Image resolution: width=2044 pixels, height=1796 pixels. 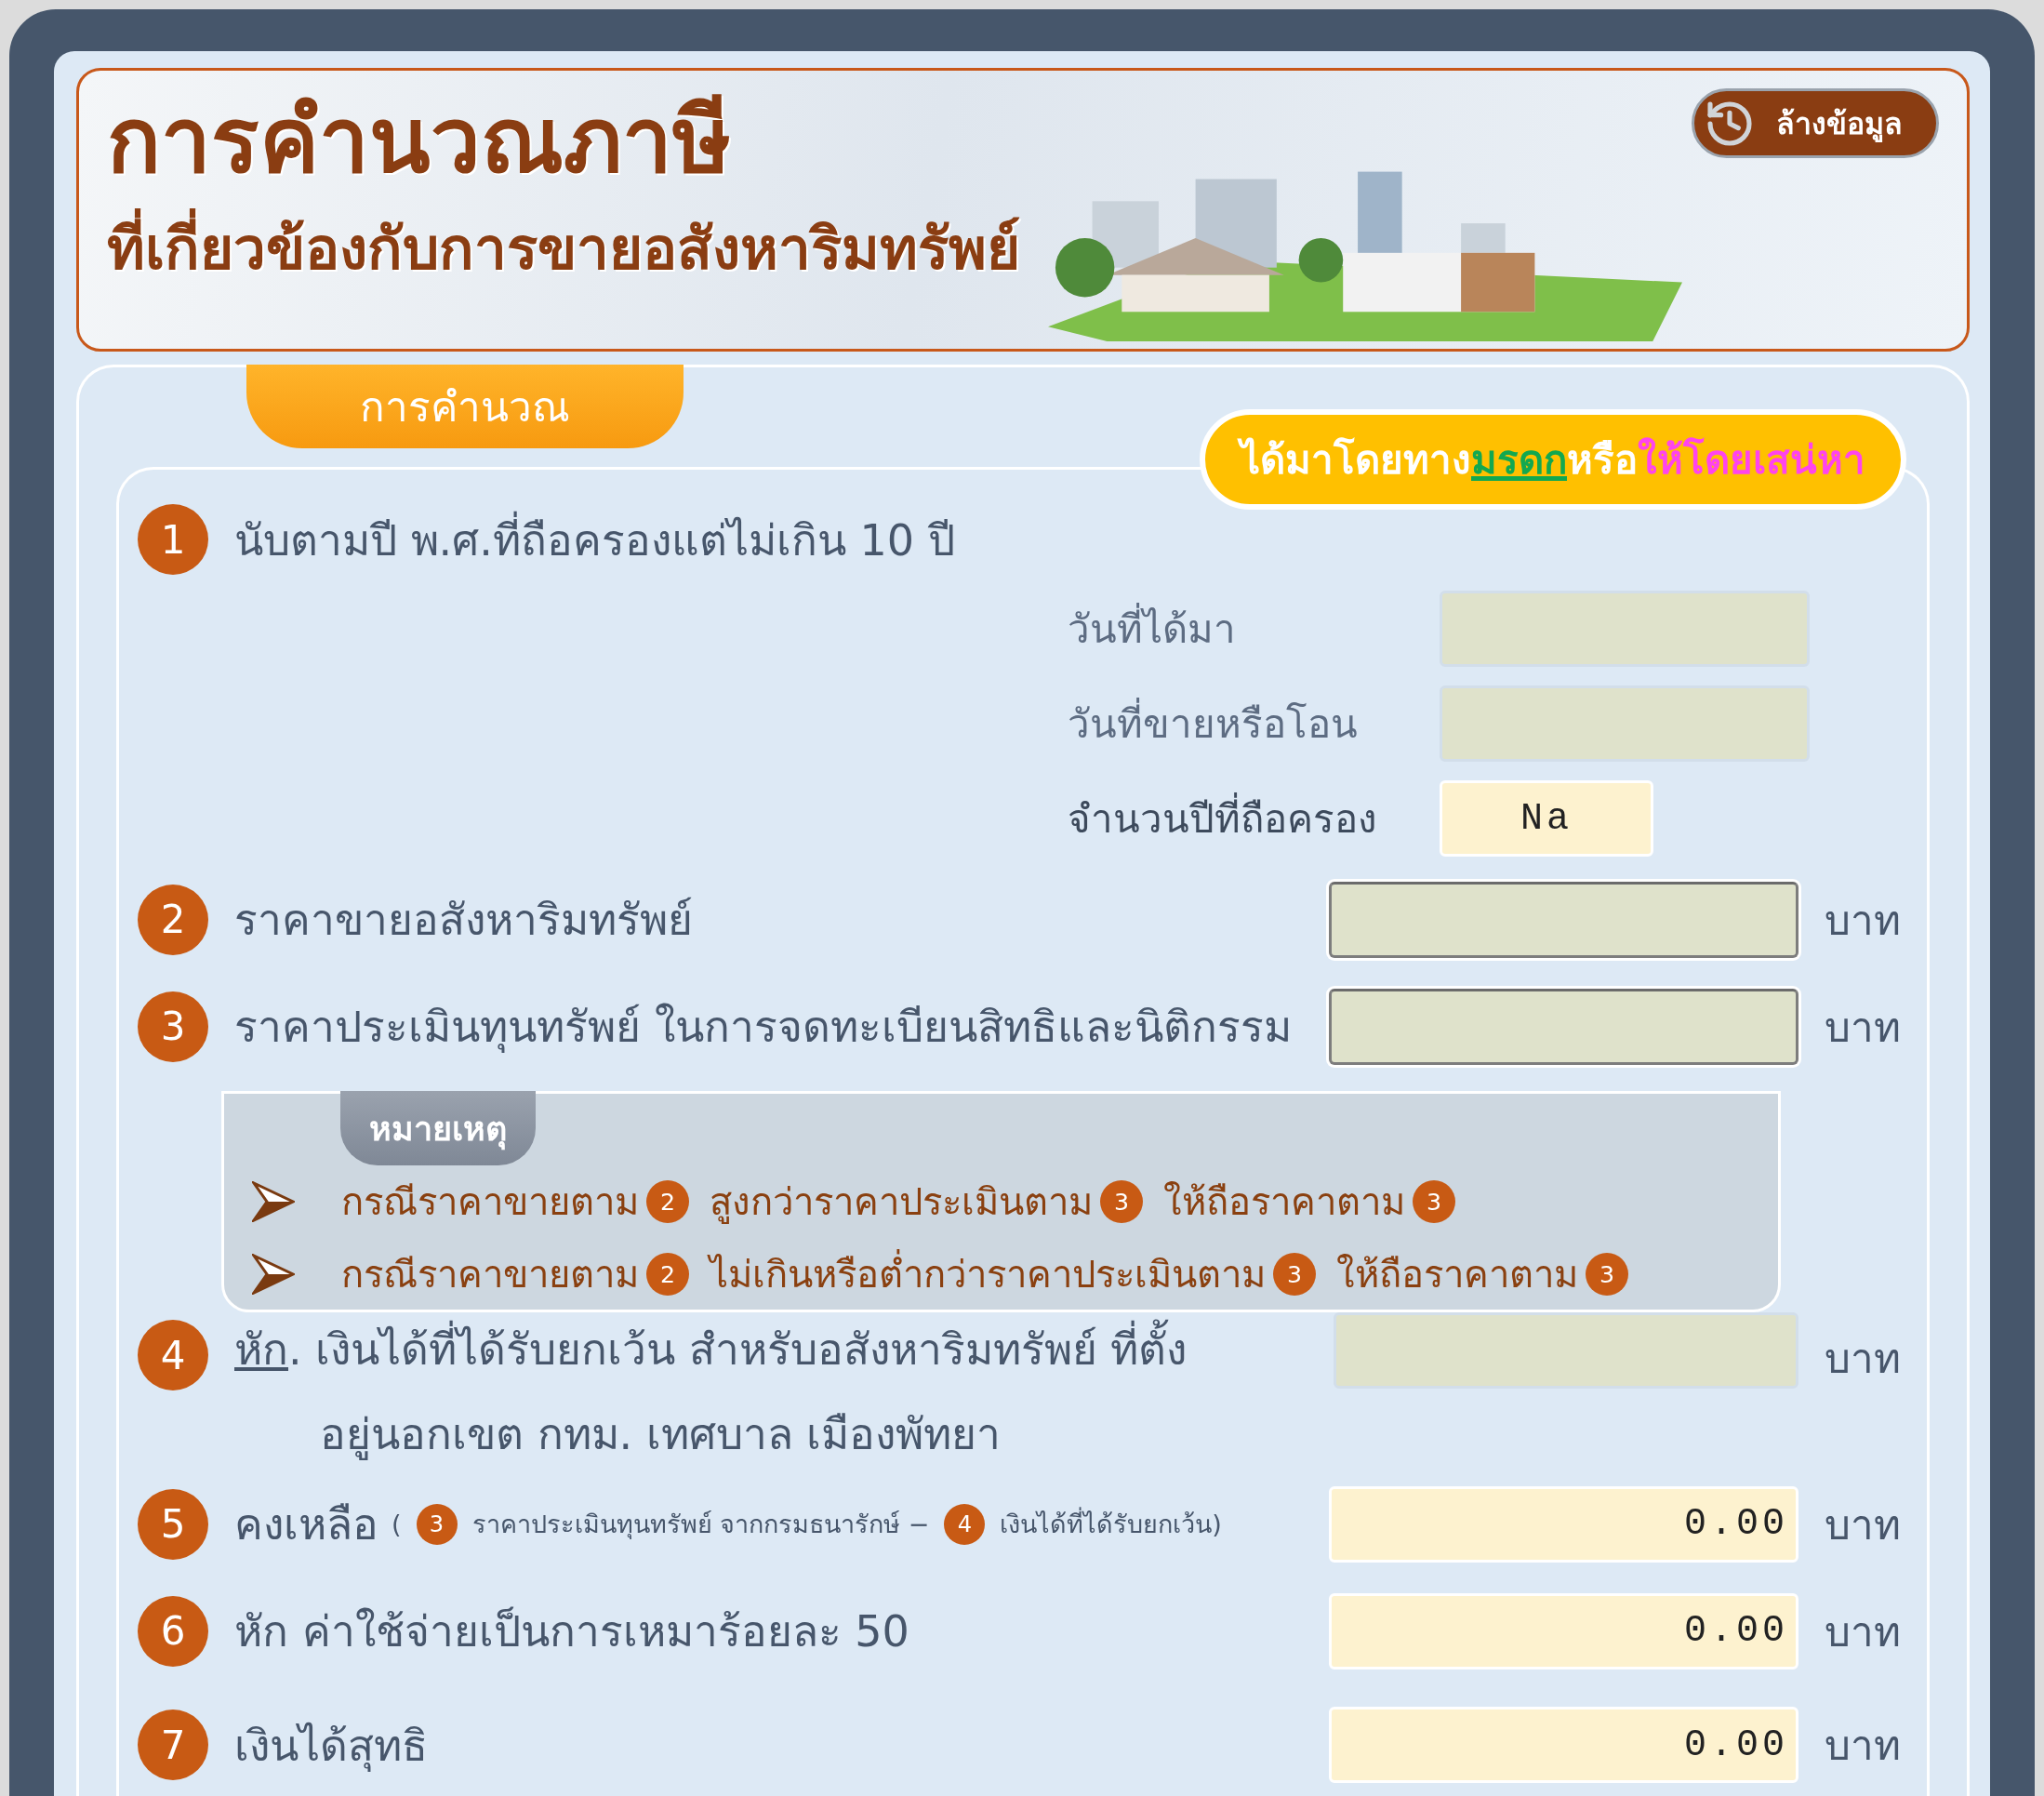 I want to click on formula-text: เงินได้ที่ได้รับยกเว้น), so click(x=1111, y=1524).